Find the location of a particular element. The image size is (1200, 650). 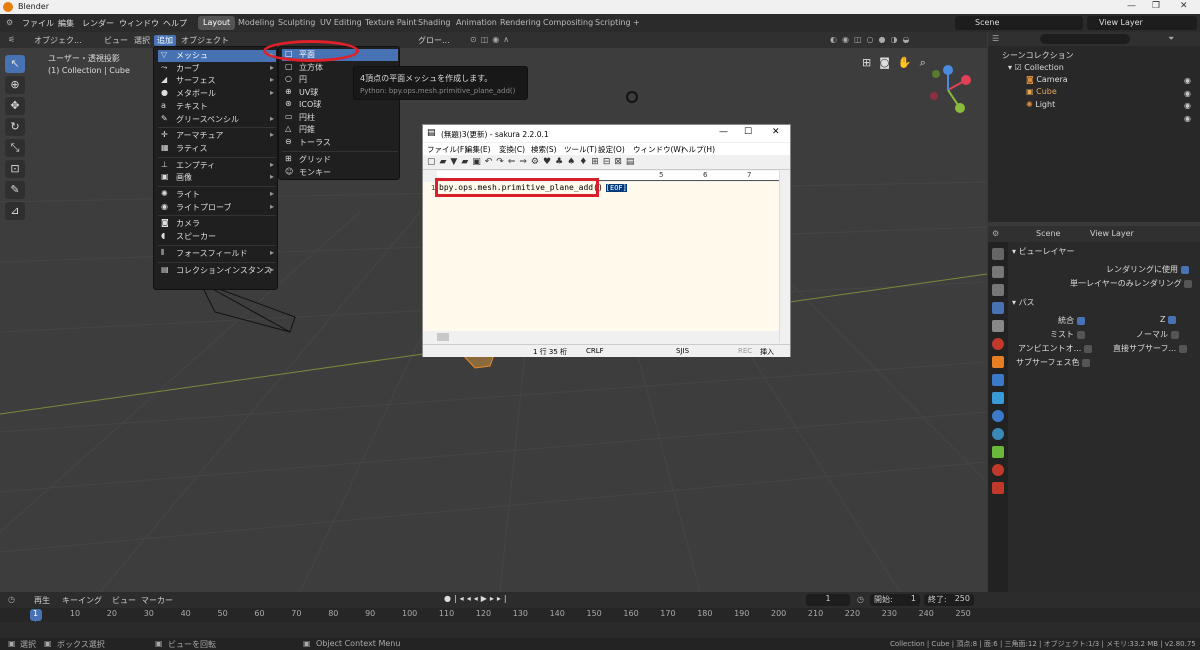

section-passes: ▾ パス is located at coordinates (1023, 302).